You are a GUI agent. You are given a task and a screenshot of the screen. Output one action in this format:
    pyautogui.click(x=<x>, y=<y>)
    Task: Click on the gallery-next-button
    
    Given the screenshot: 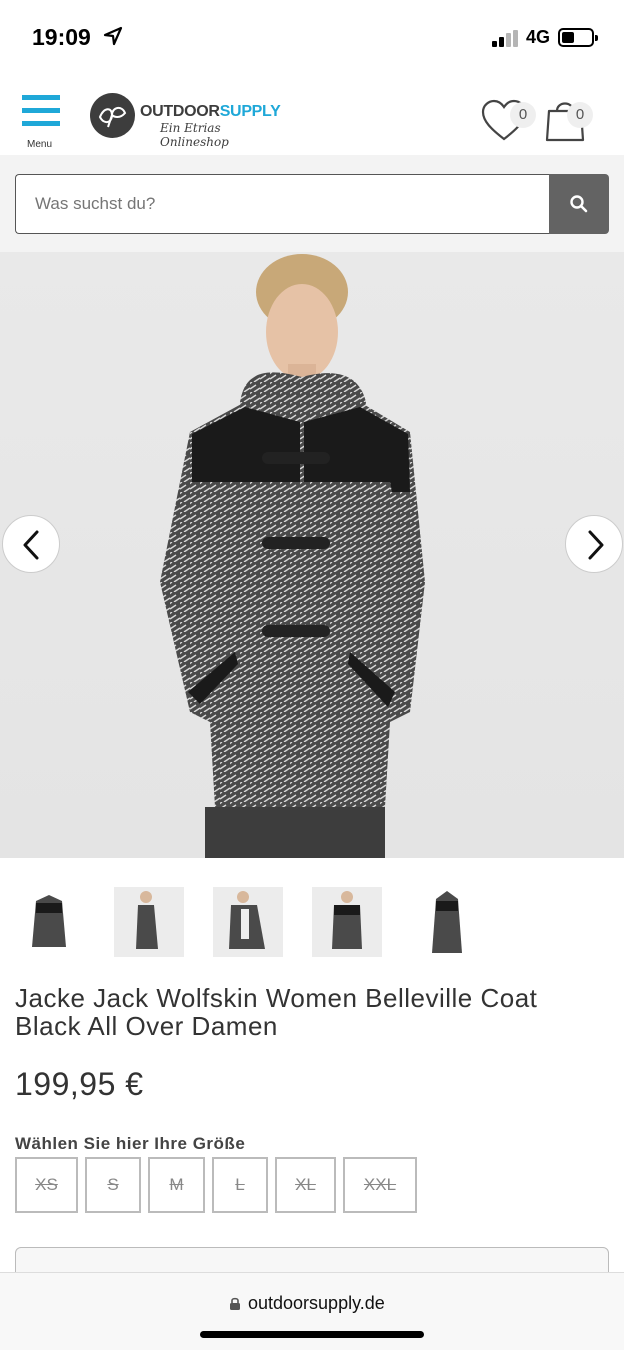 What is the action you would take?
    pyautogui.click(x=594, y=544)
    